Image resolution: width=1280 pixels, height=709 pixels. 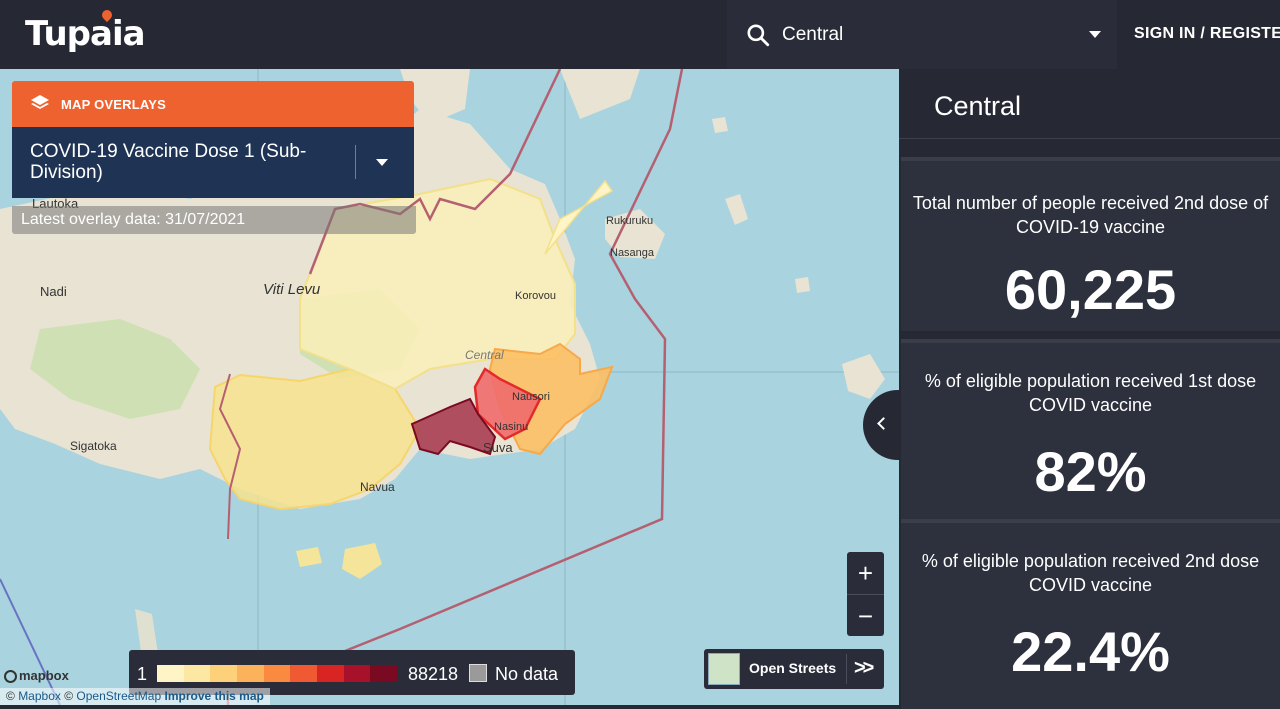 What do you see at coordinates (85, 34) in the screenshot?
I see `tupaia-logo: Tupaia` at bounding box center [85, 34].